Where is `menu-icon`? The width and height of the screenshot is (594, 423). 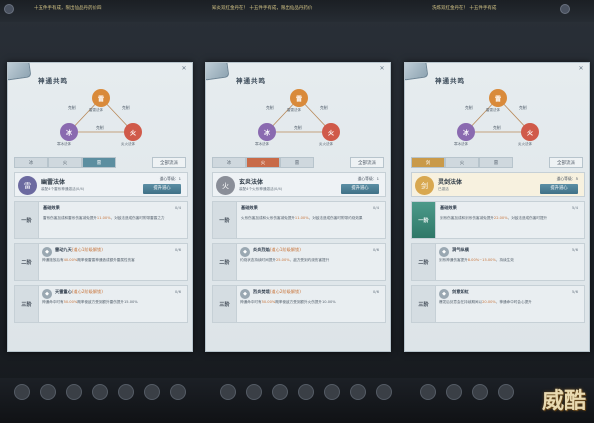 menu-icon is located at coordinates (9, 9).